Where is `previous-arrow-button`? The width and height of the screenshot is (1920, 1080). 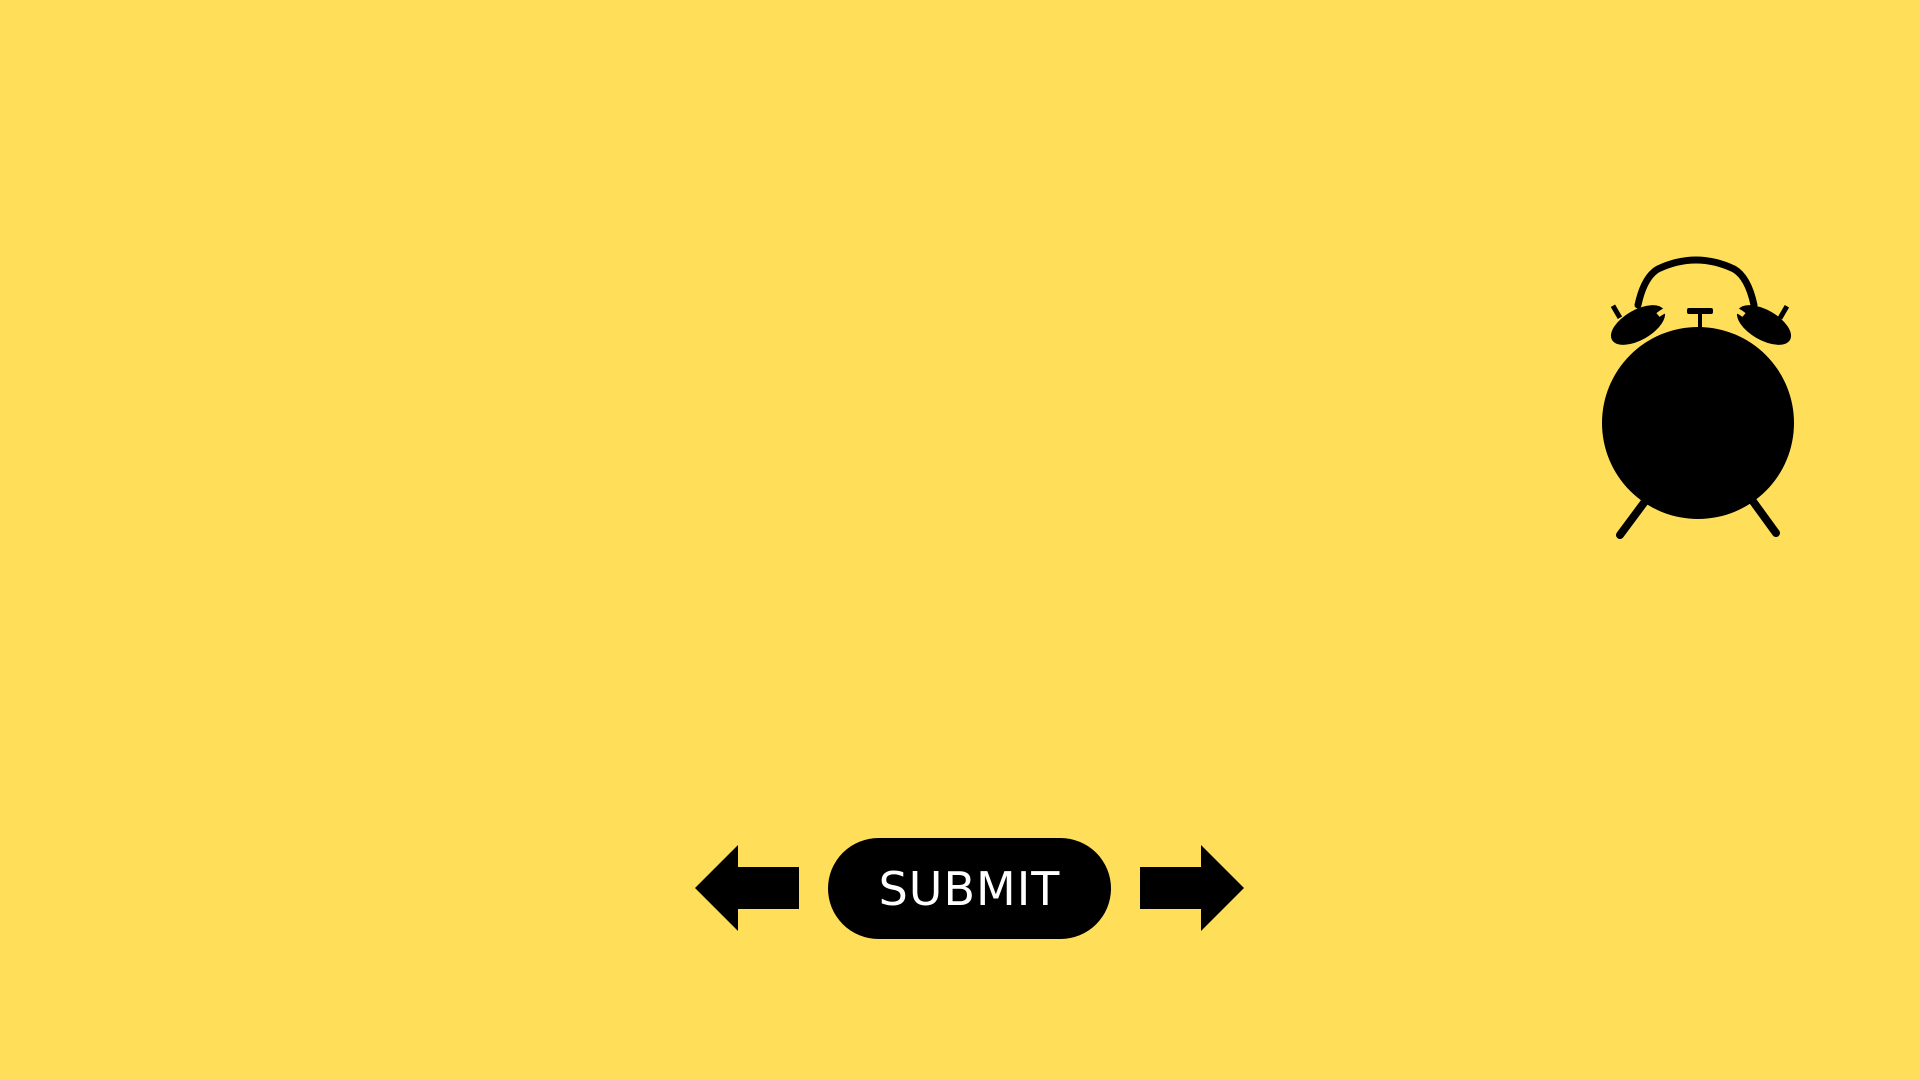
previous-arrow-button is located at coordinates (747, 888).